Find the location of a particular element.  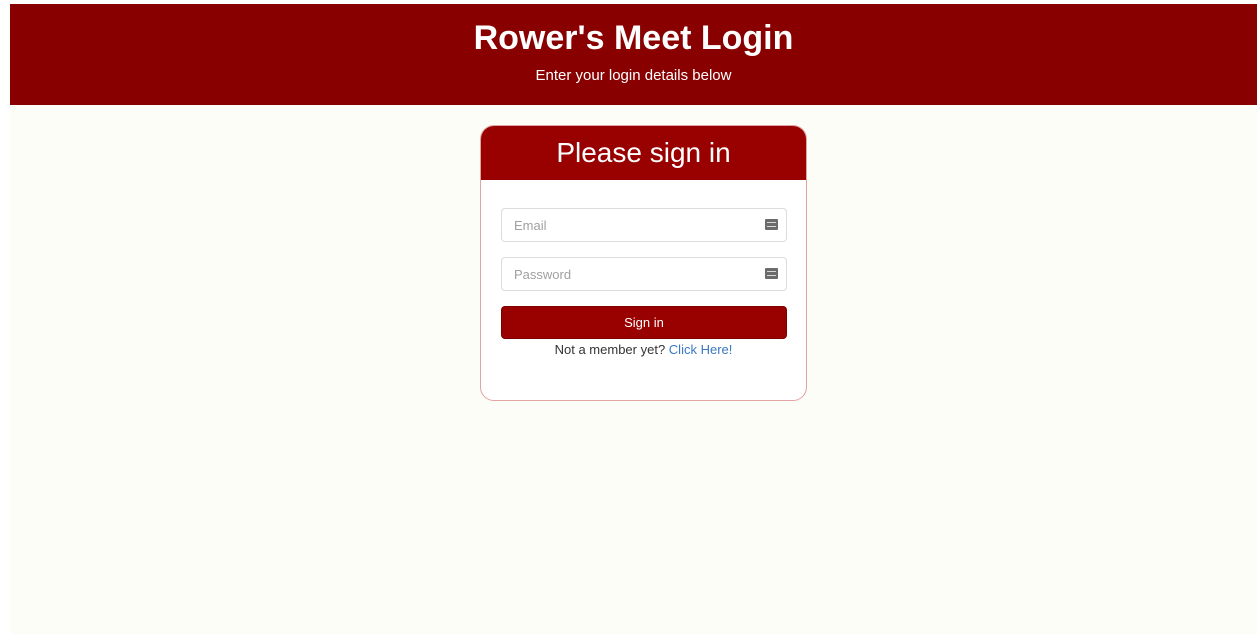

password-field is located at coordinates (644, 274).